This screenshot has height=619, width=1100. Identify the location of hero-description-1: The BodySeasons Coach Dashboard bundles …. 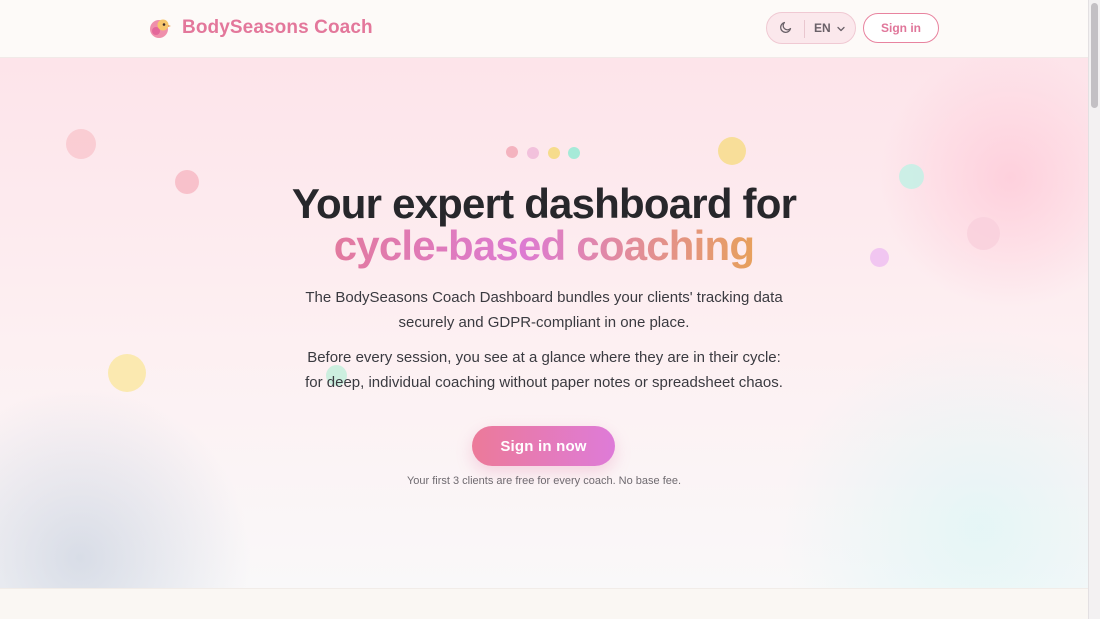
(544, 310).